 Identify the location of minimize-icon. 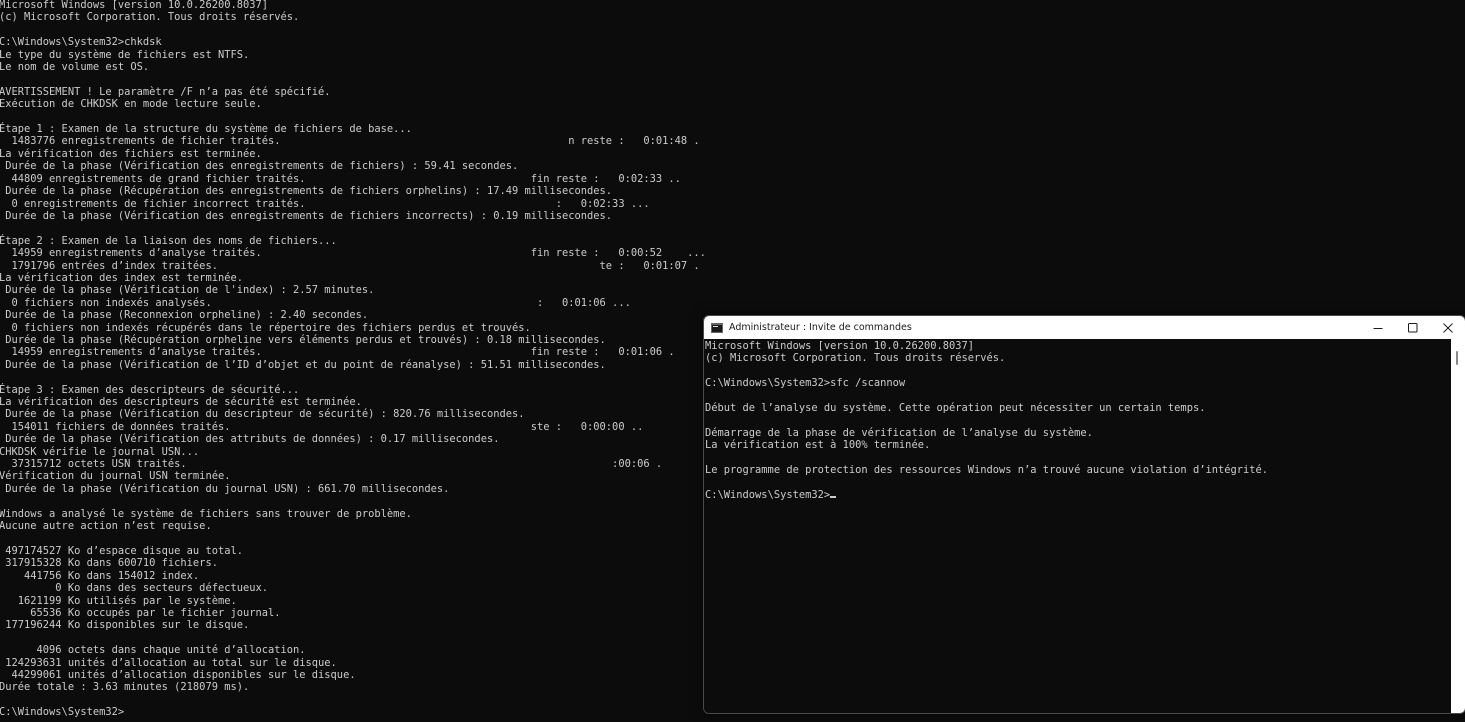
(1377, 328).